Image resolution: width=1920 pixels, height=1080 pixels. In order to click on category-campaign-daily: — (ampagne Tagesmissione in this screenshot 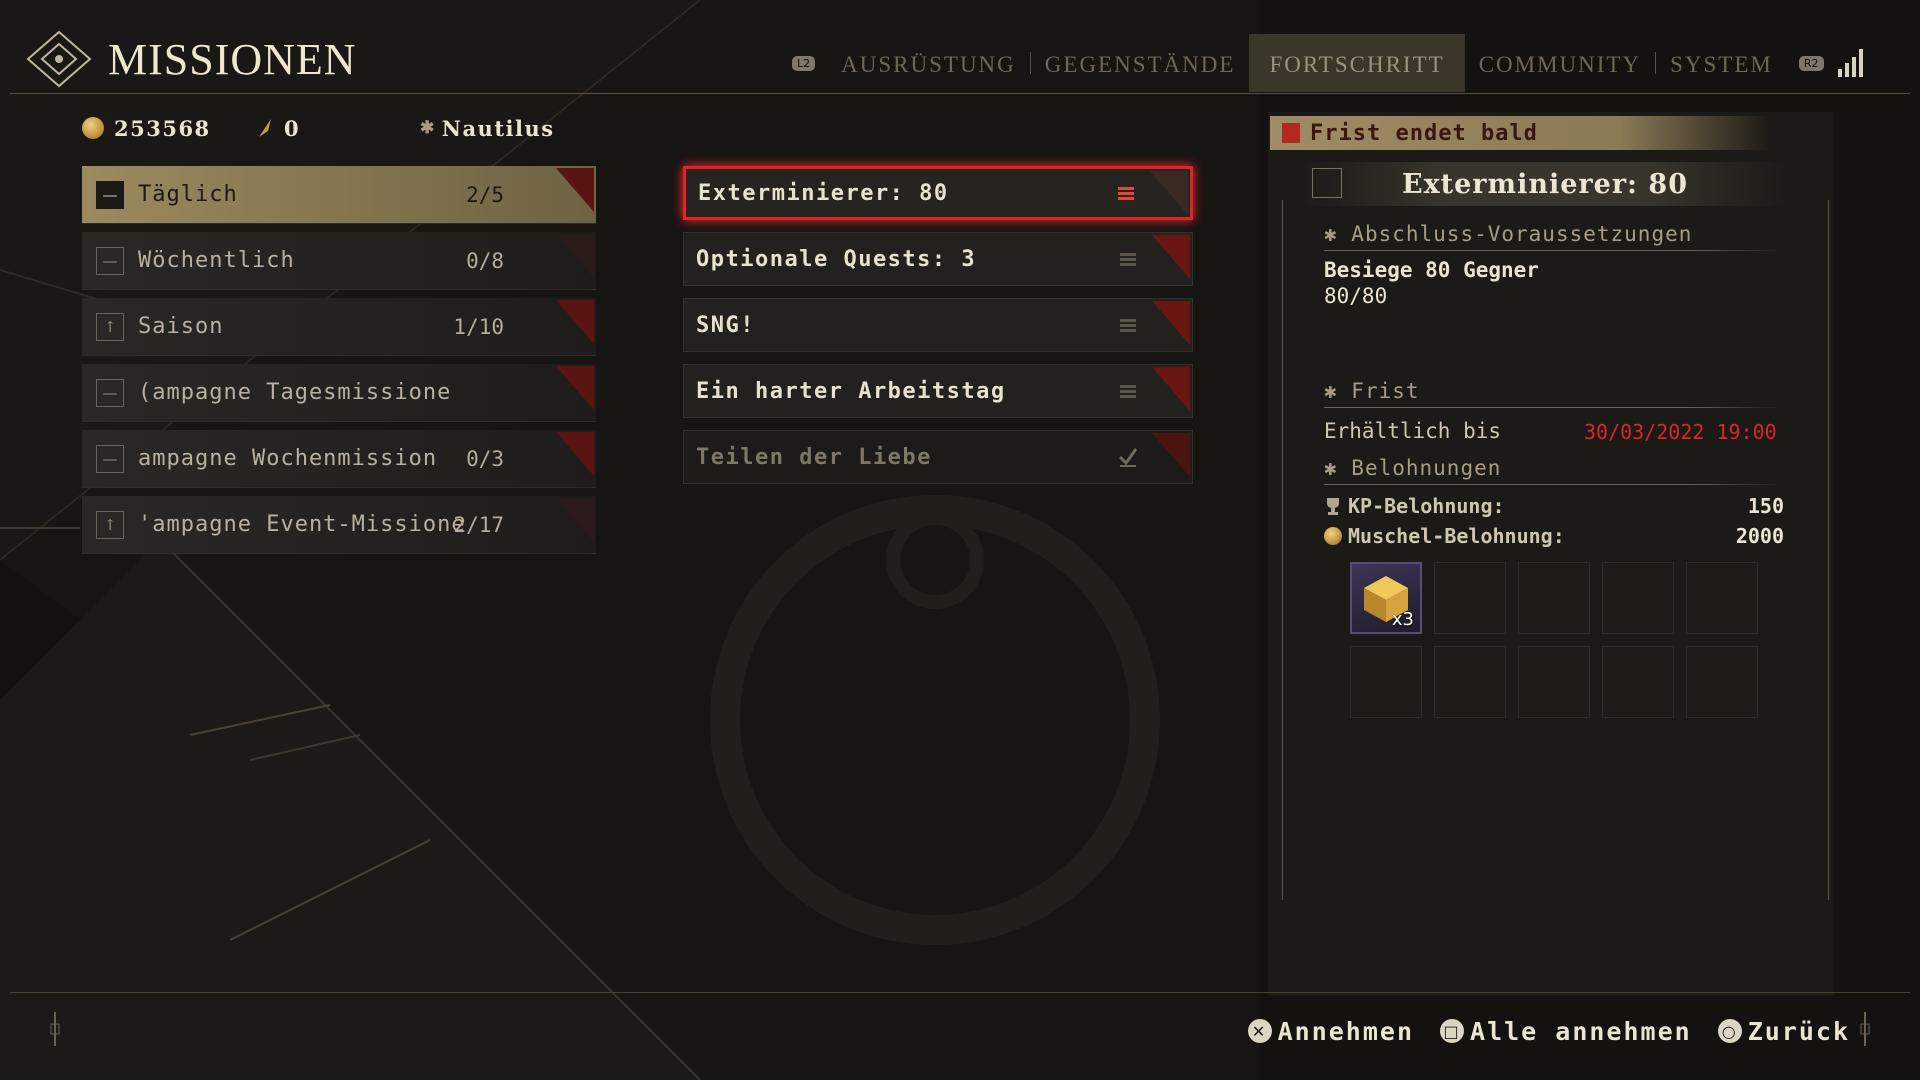, I will do `click(339, 393)`.